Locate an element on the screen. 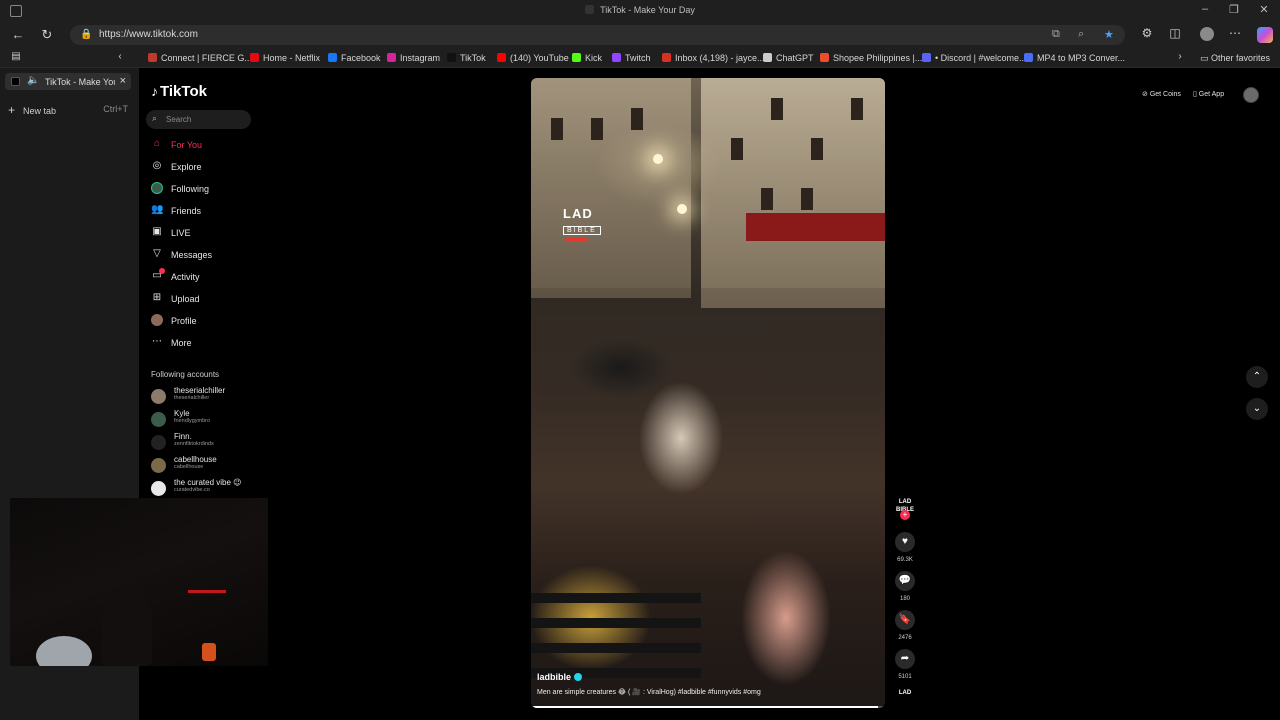  settings-more-icon: ⋯ is located at coordinates (1235, 33).